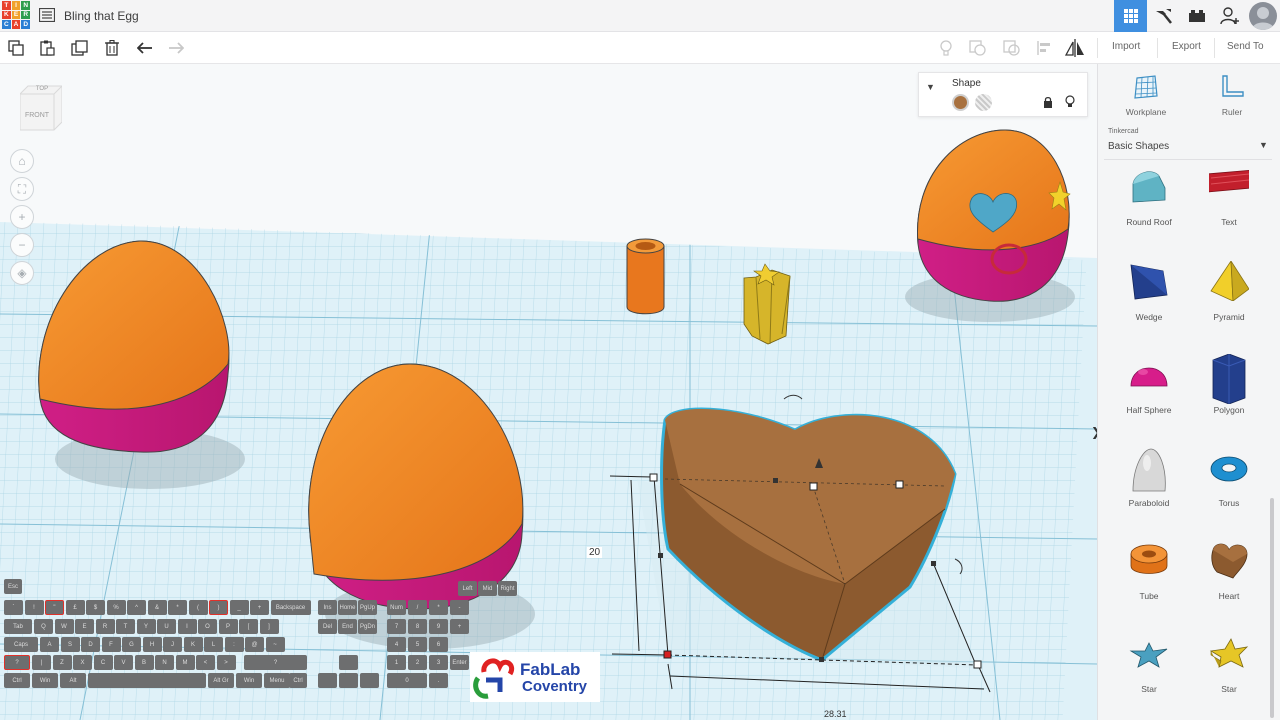 Image resolution: width=1280 pixels, height=720 pixels. Describe the element at coordinates (16, 24) in the screenshot. I see `logo-letter: A` at that location.